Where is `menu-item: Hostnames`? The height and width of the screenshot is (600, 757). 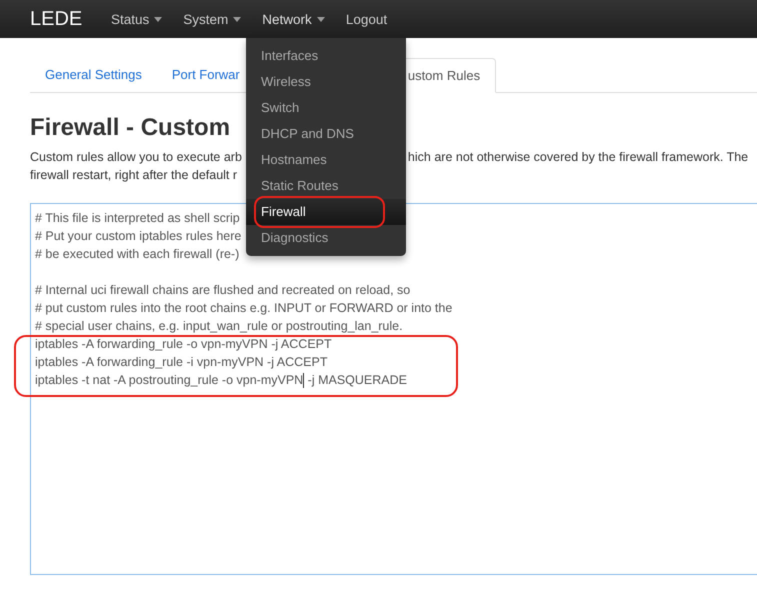 menu-item: Hostnames is located at coordinates (326, 160).